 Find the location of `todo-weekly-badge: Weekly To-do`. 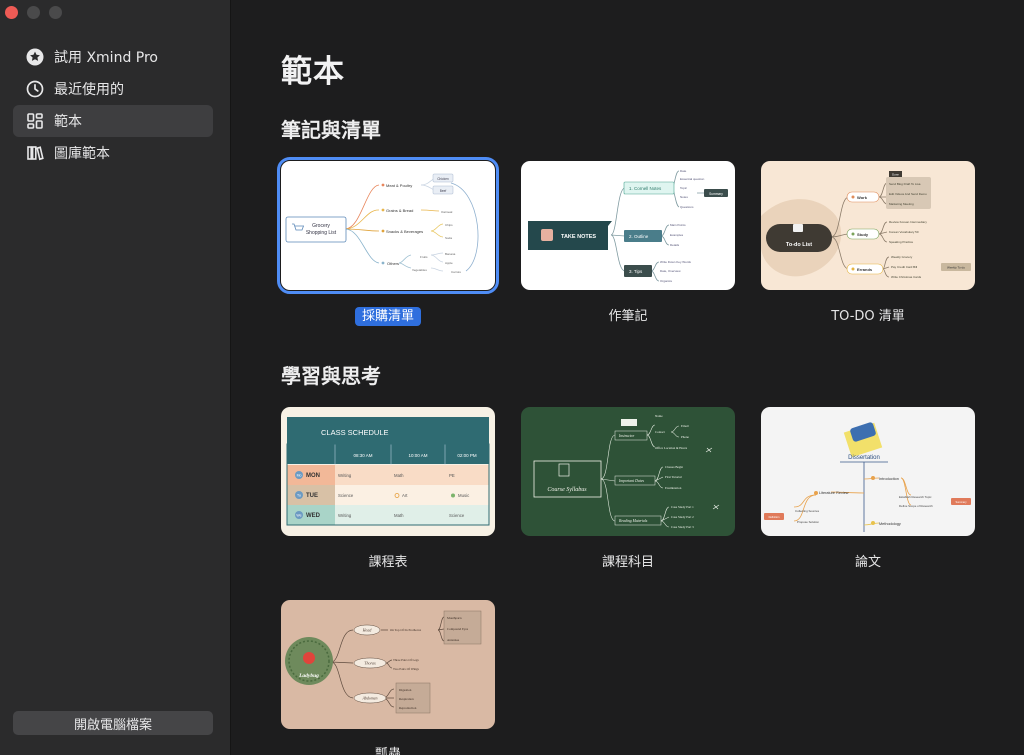

todo-weekly-badge: Weekly To-do is located at coordinates (956, 268).